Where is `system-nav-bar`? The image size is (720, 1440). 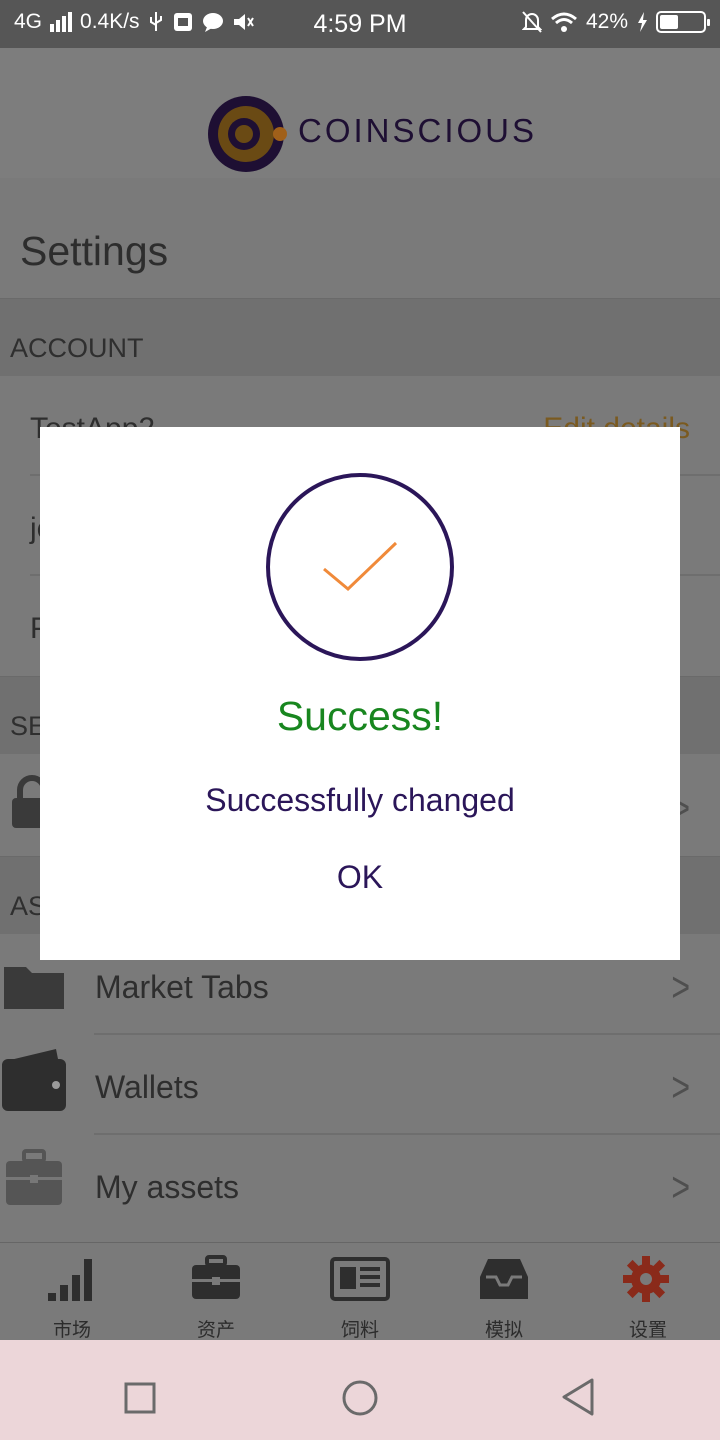
system-nav-bar is located at coordinates (360, 1390).